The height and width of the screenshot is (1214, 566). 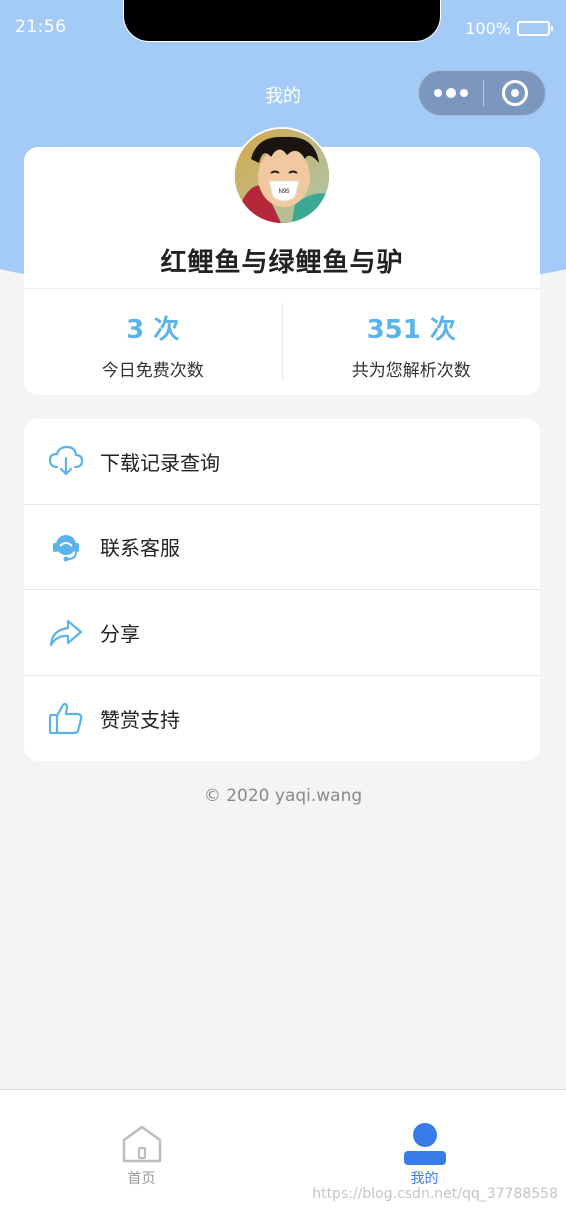 What do you see at coordinates (152, 371) in the screenshot?
I see `stat-label: 今日免费次数` at bounding box center [152, 371].